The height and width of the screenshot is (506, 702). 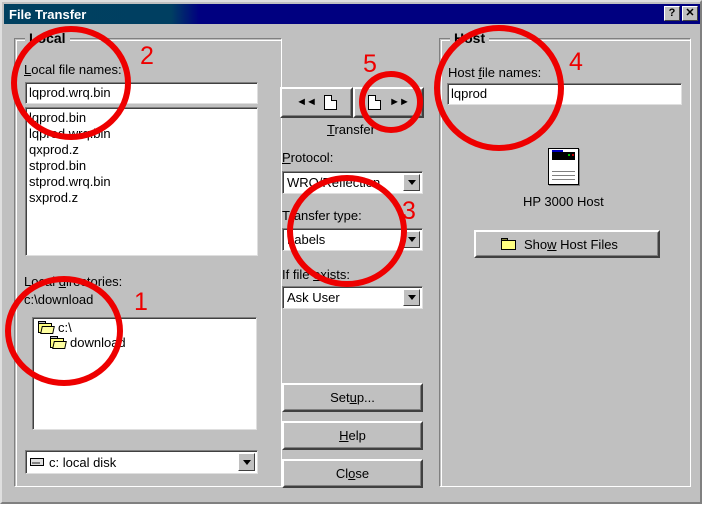 What do you see at coordinates (399, 102) in the screenshot?
I see `arrows-right-icon: ►►` at bounding box center [399, 102].